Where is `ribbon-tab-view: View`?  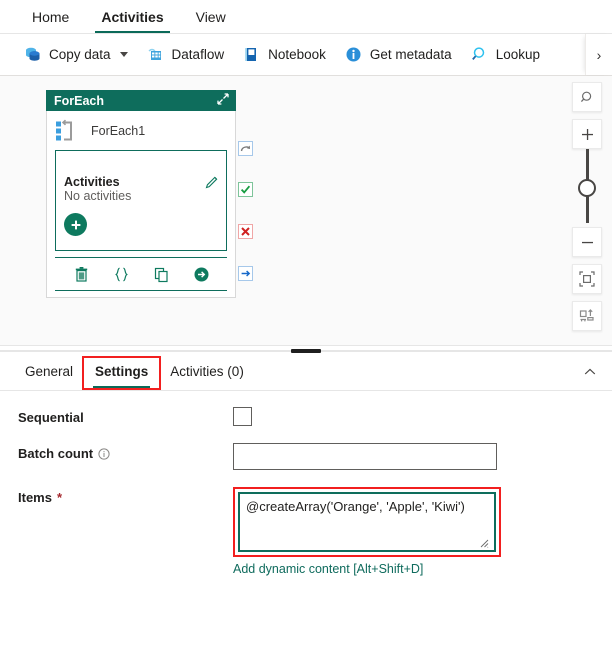 ribbon-tab-view: View is located at coordinates (211, 20).